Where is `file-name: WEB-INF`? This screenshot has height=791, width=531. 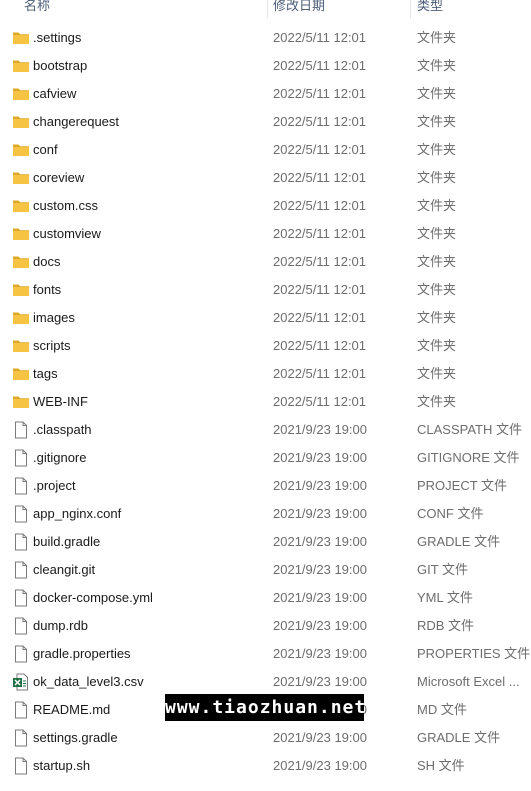 file-name: WEB-INF is located at coordinates (60, 402).